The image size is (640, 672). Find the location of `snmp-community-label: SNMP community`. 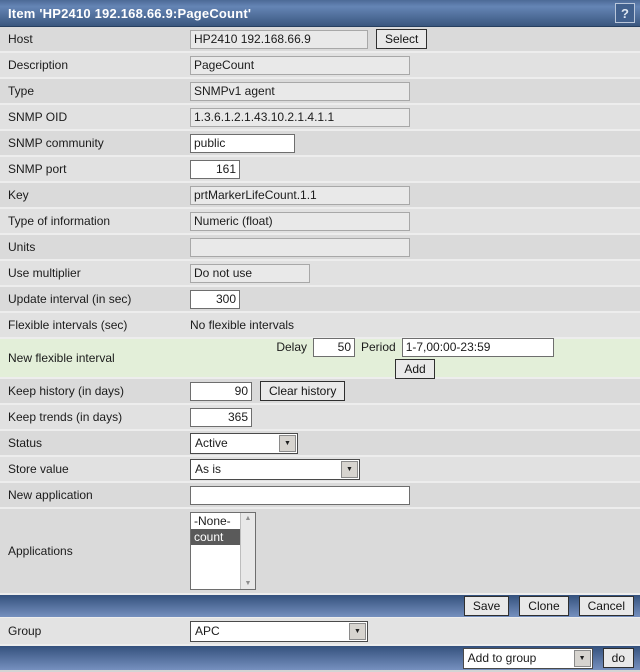

snmp-community-label: SNMP community is located at coordinates (56, 143).